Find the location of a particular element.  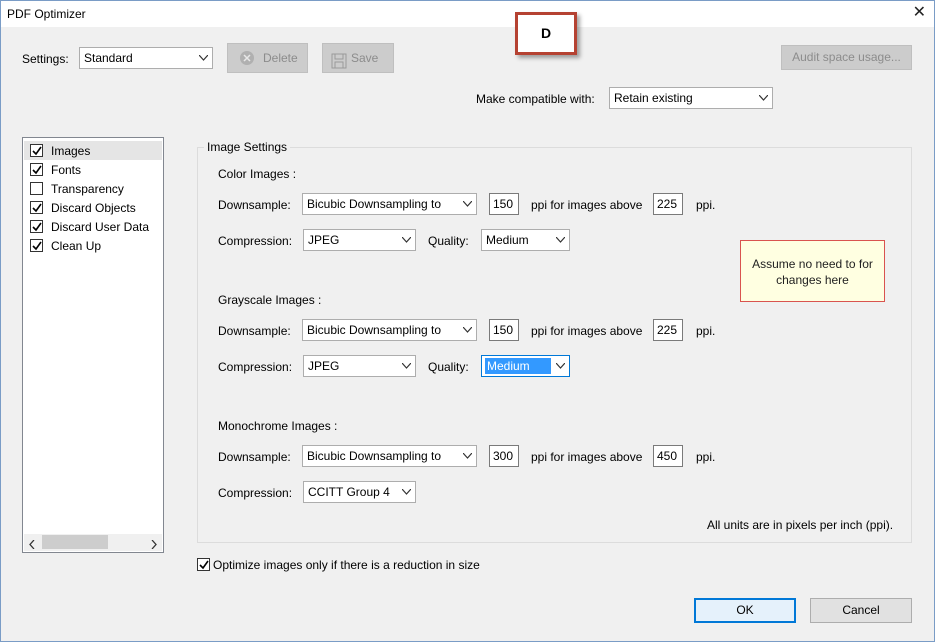

list-item-images: Images is located at coordinates (93, 150).